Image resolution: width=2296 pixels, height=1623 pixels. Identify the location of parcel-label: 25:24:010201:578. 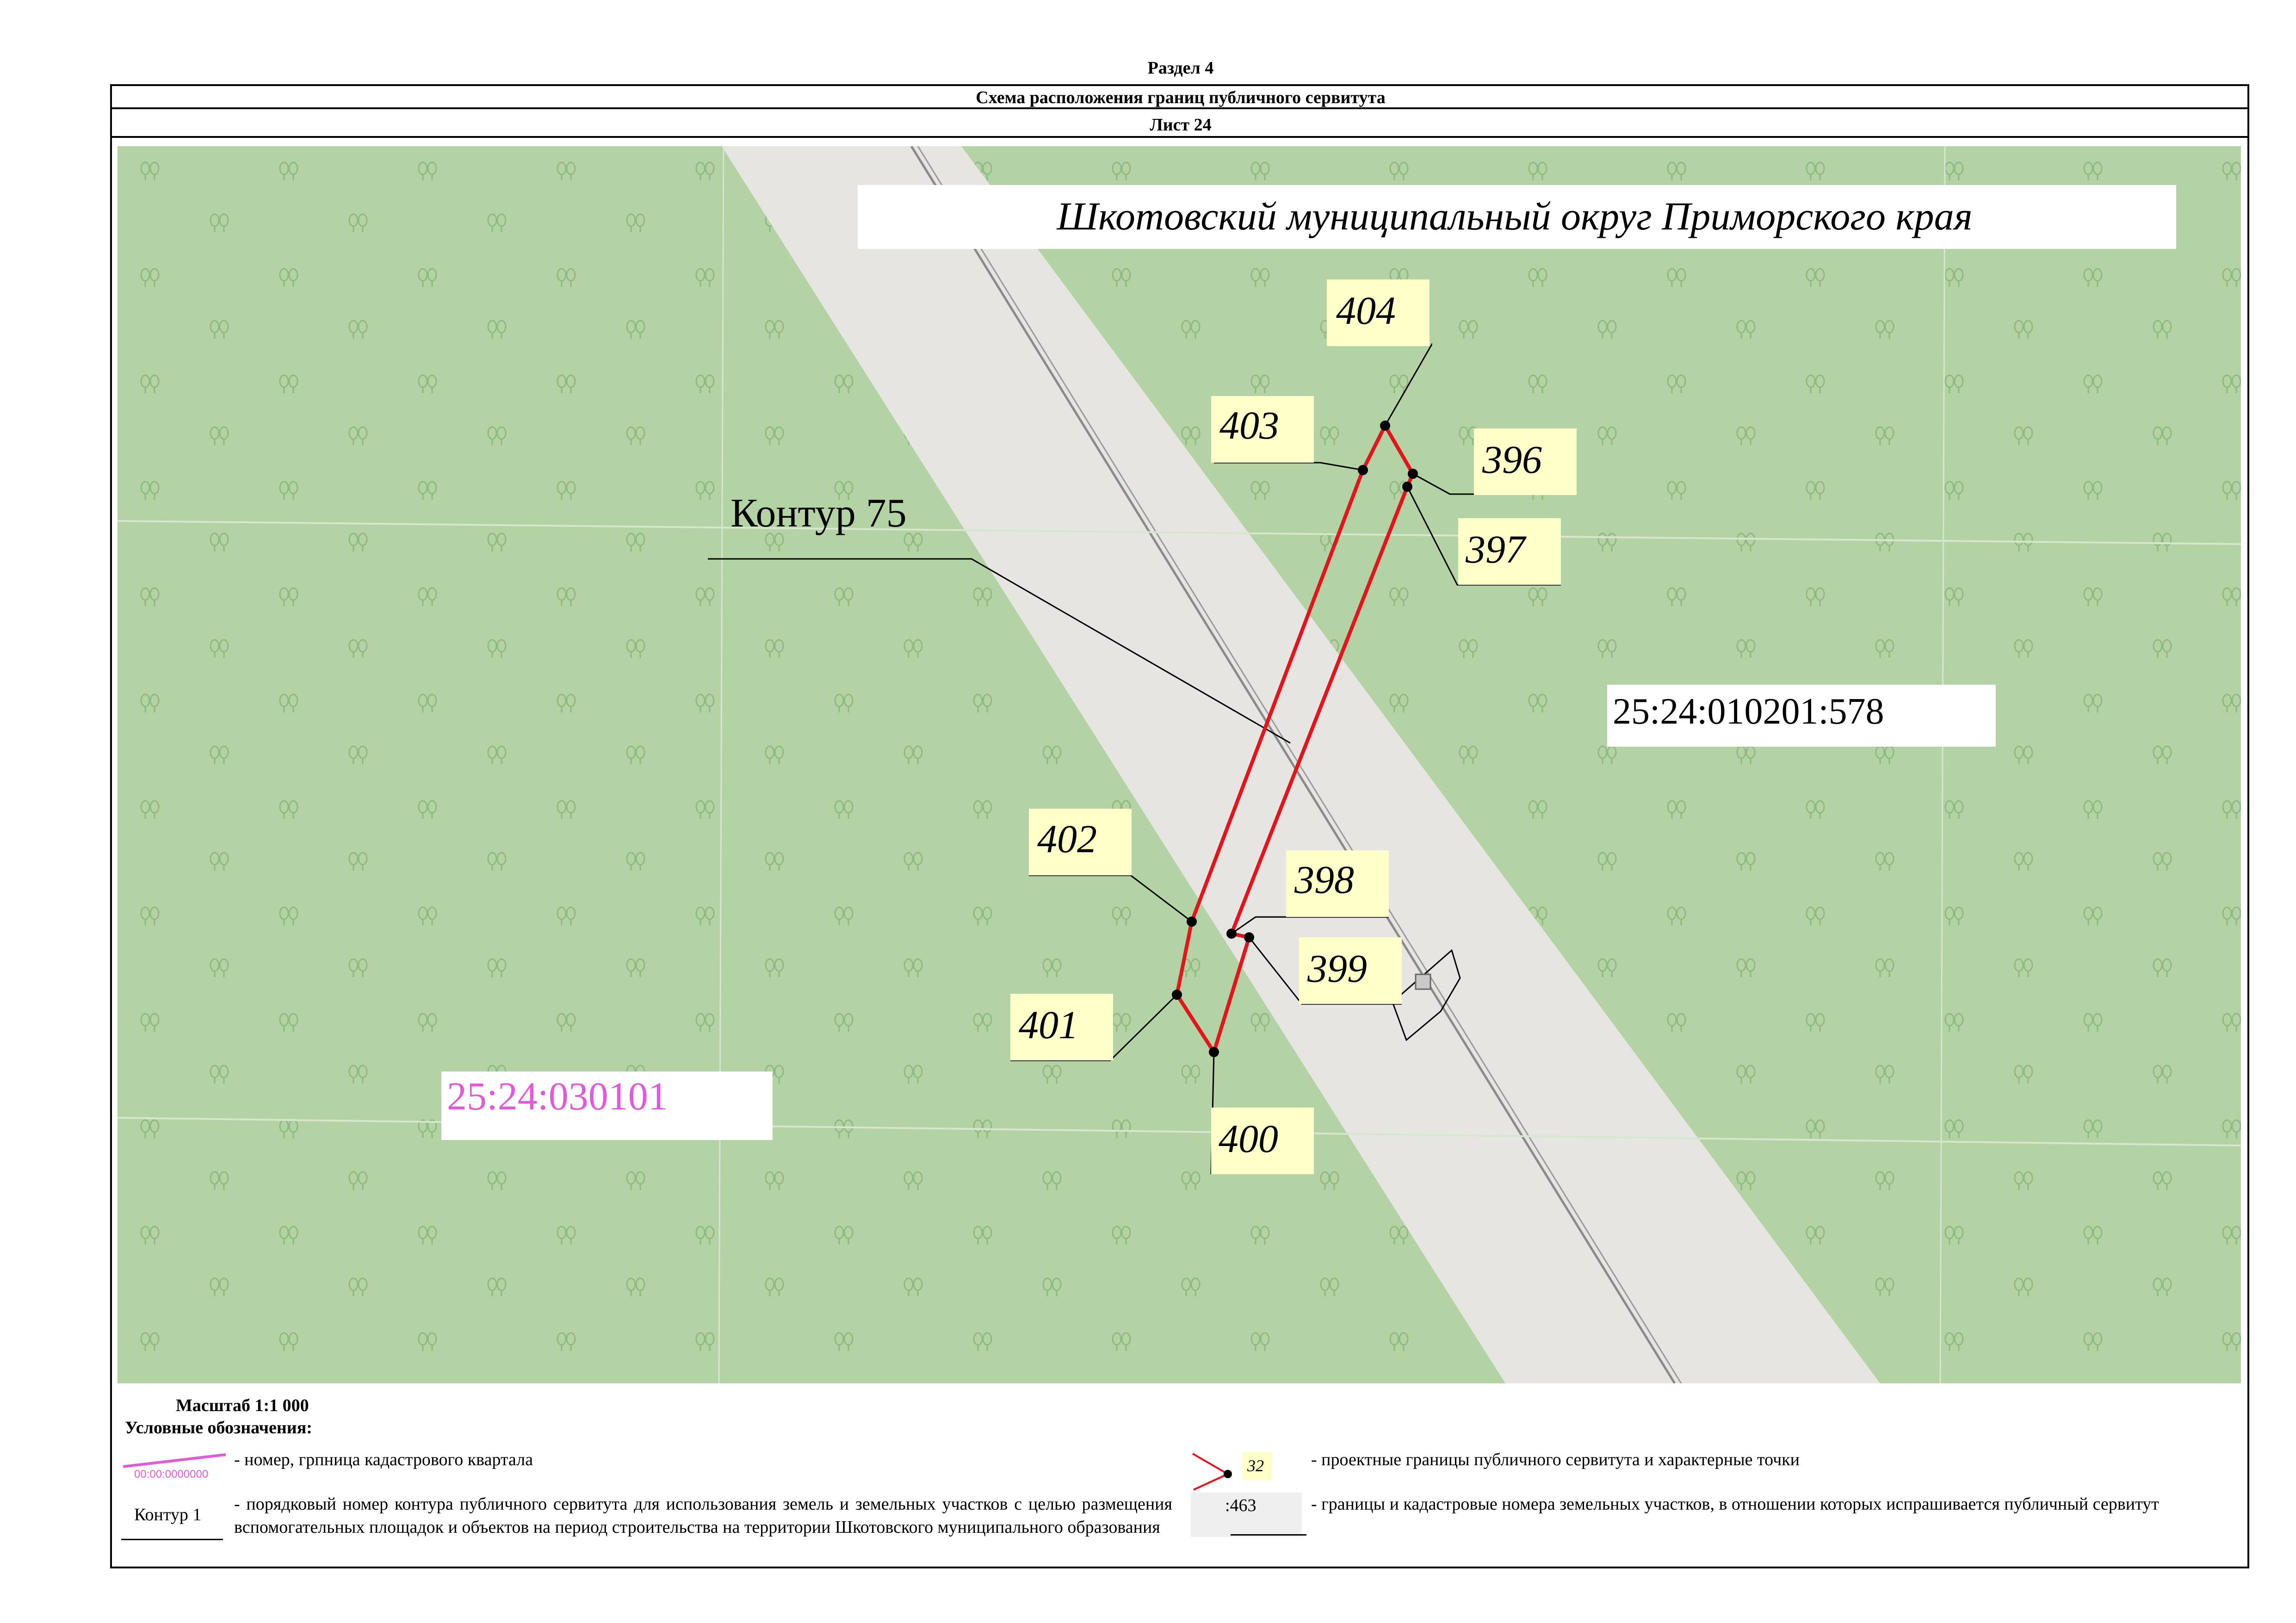
(1749, 711).